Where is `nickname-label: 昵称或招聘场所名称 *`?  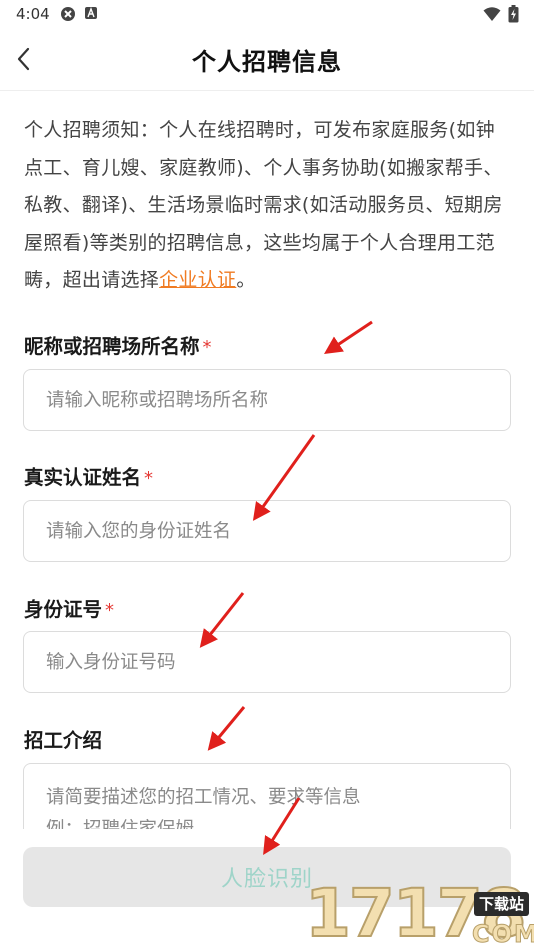 nickname-label: 昵称或招聘场所名称 * is located at coordinates (118, 344).